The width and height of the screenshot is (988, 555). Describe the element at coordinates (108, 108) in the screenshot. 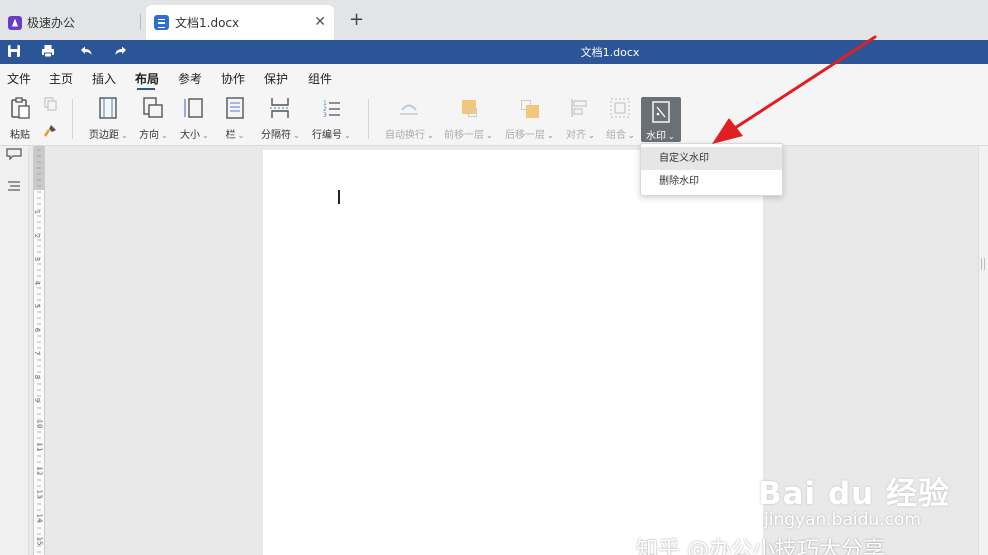

I see `margins-icon` at that location.